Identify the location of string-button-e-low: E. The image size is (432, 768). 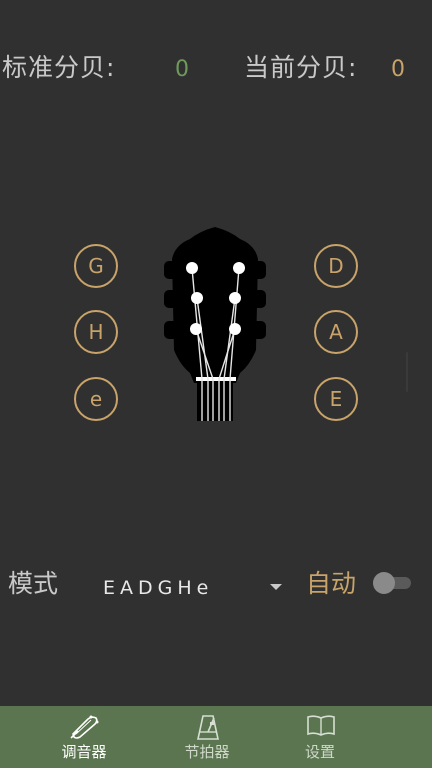
(336, 399).